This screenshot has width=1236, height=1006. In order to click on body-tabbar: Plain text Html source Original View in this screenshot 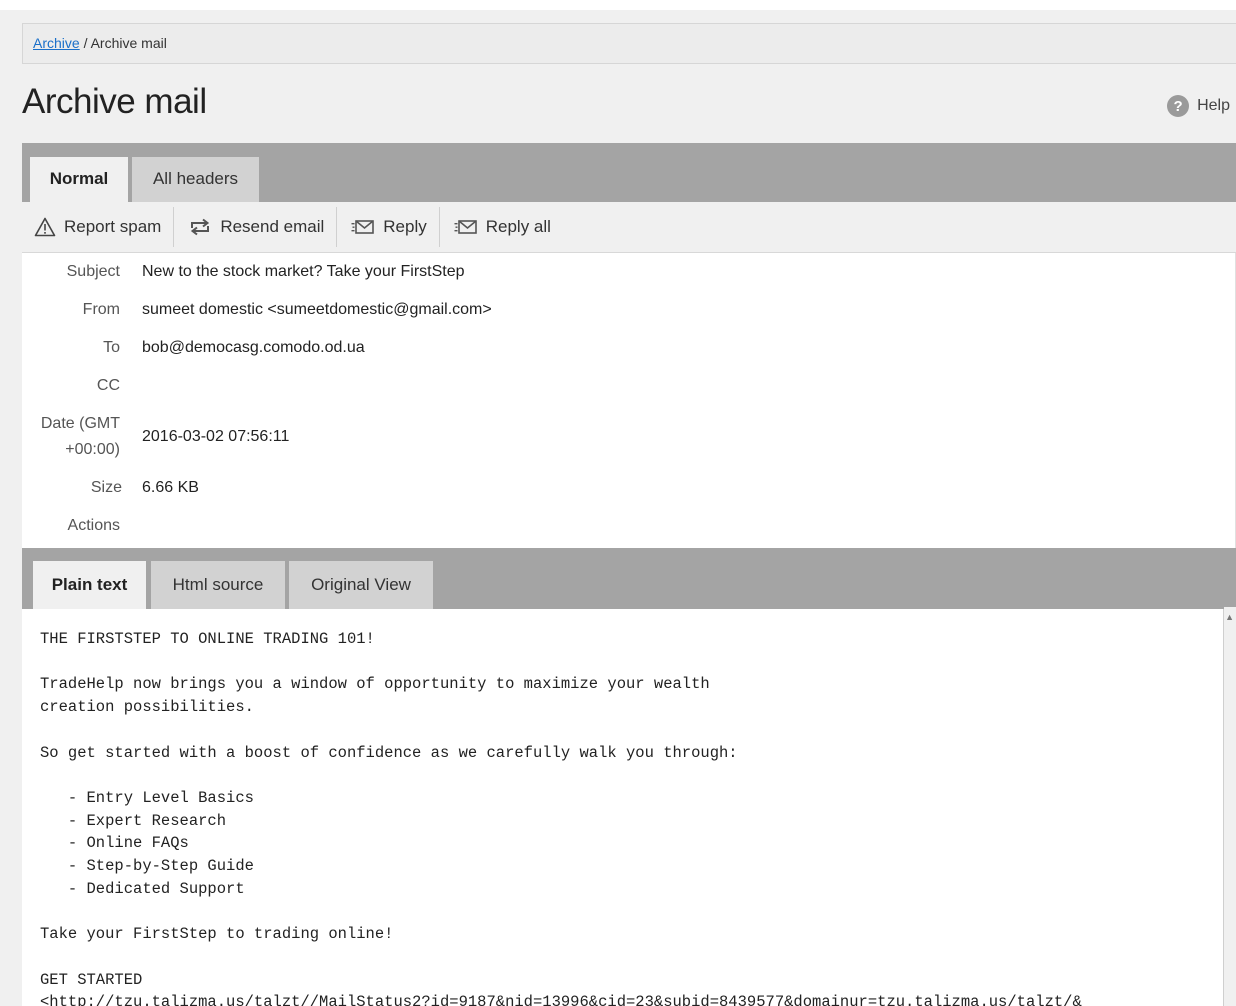, I will do `click(629, 578)`.